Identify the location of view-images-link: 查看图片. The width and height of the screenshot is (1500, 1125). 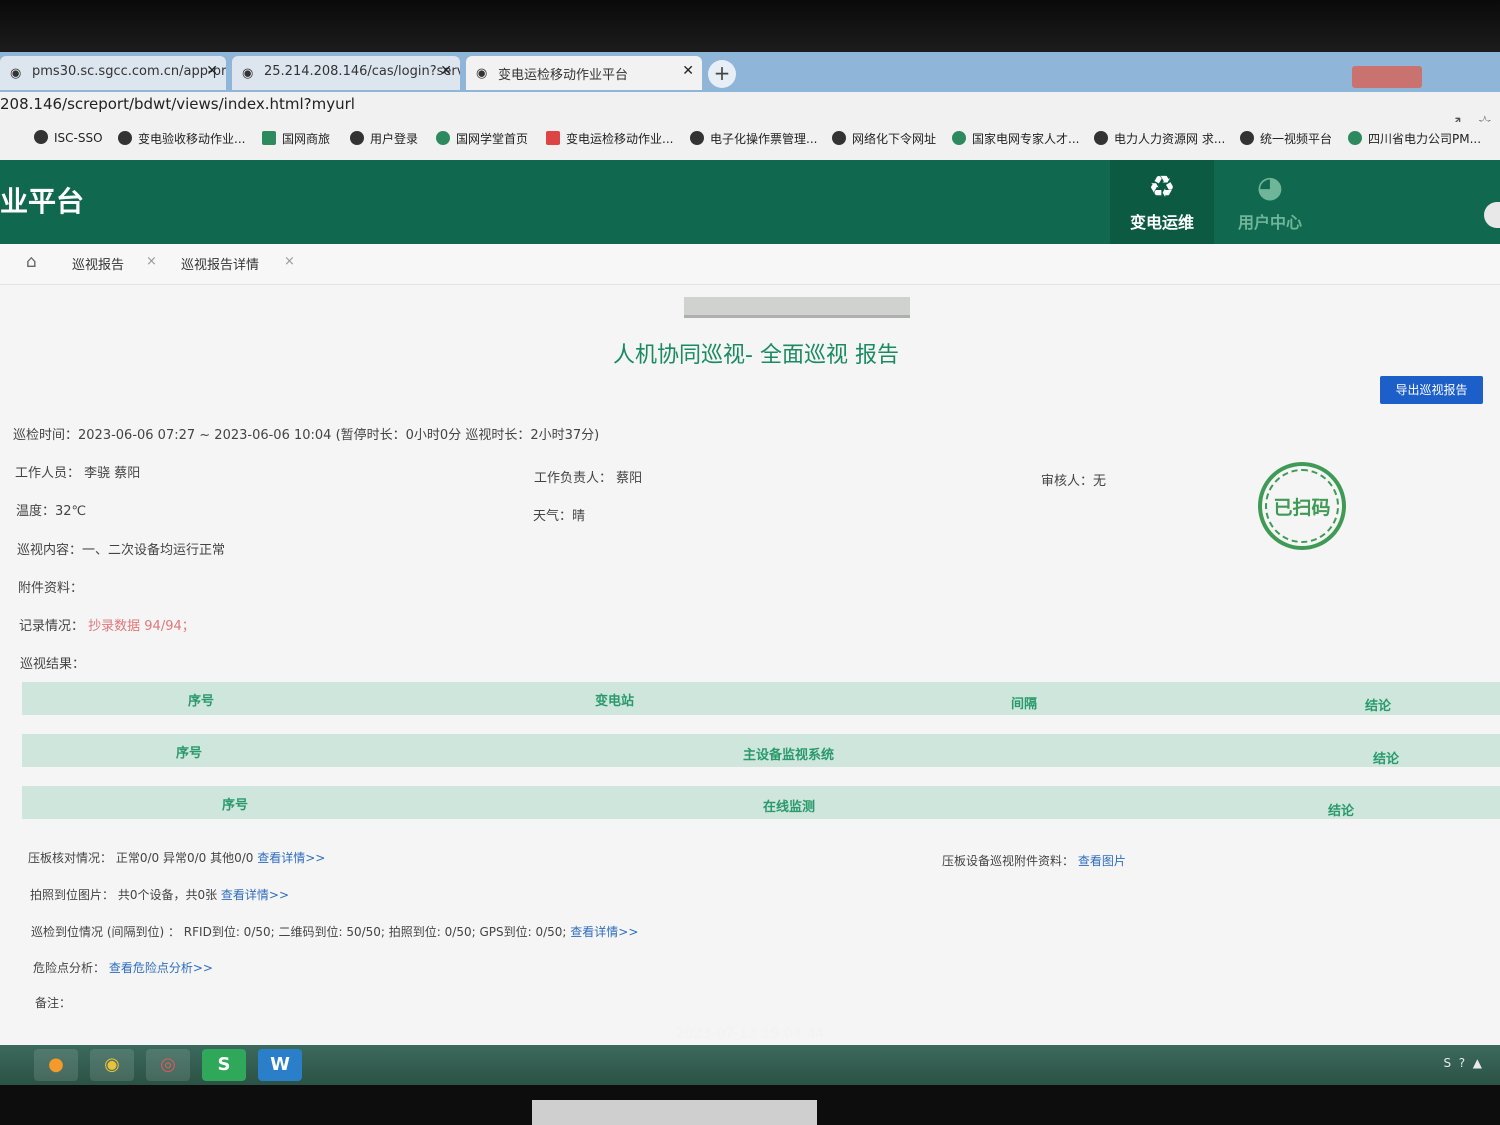
(1102, 861).